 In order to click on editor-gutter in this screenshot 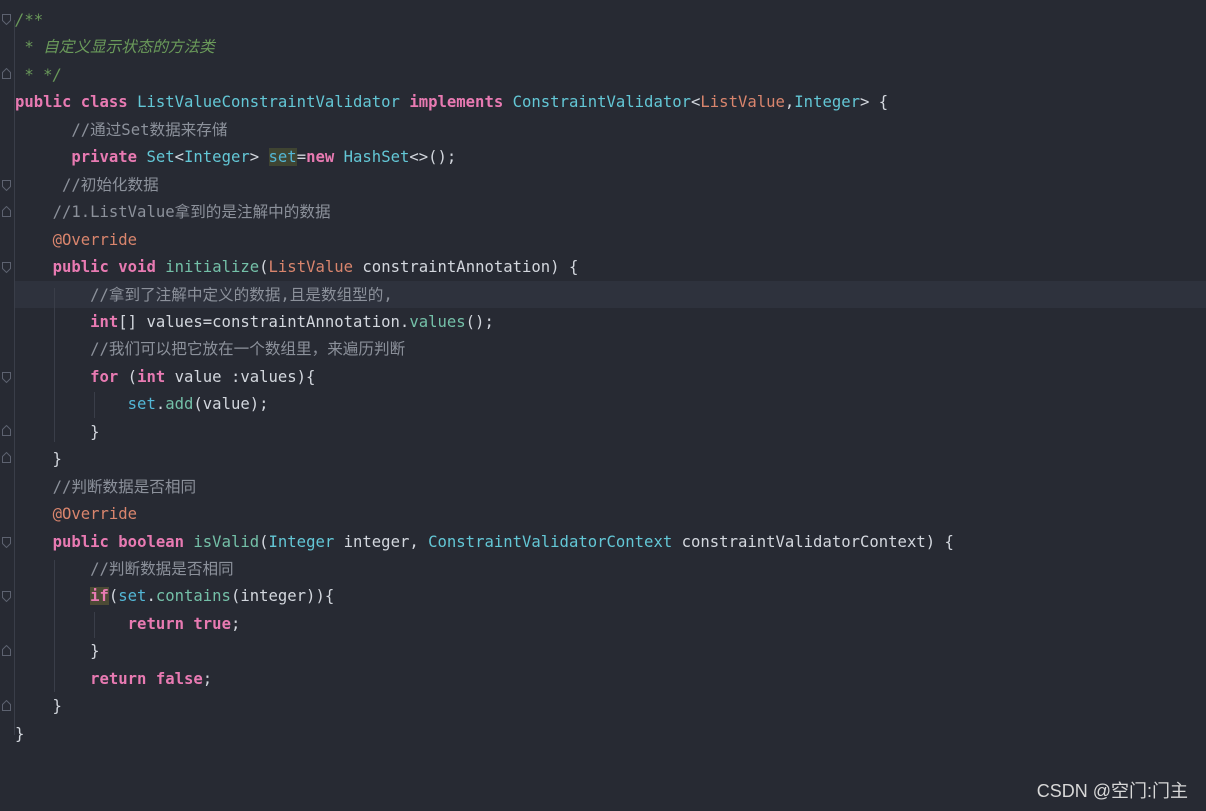, I will do `click(7, 405)`.